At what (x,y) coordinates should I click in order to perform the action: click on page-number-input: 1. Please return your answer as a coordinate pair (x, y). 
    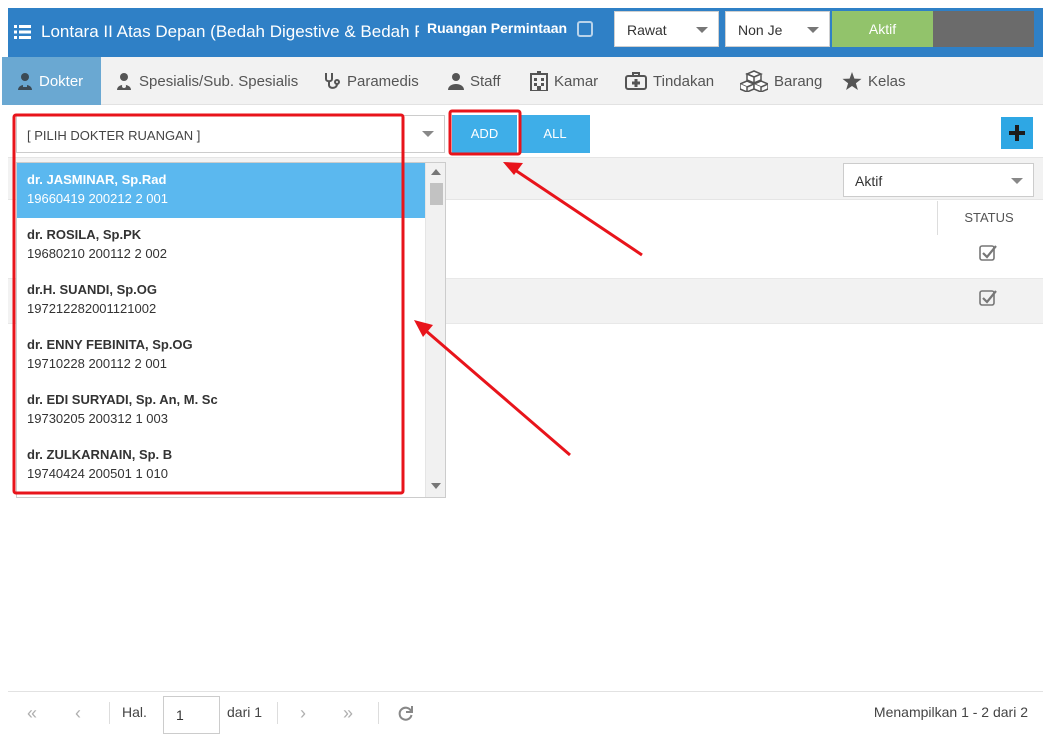
    Looking at the image, I should click on (191, 715).